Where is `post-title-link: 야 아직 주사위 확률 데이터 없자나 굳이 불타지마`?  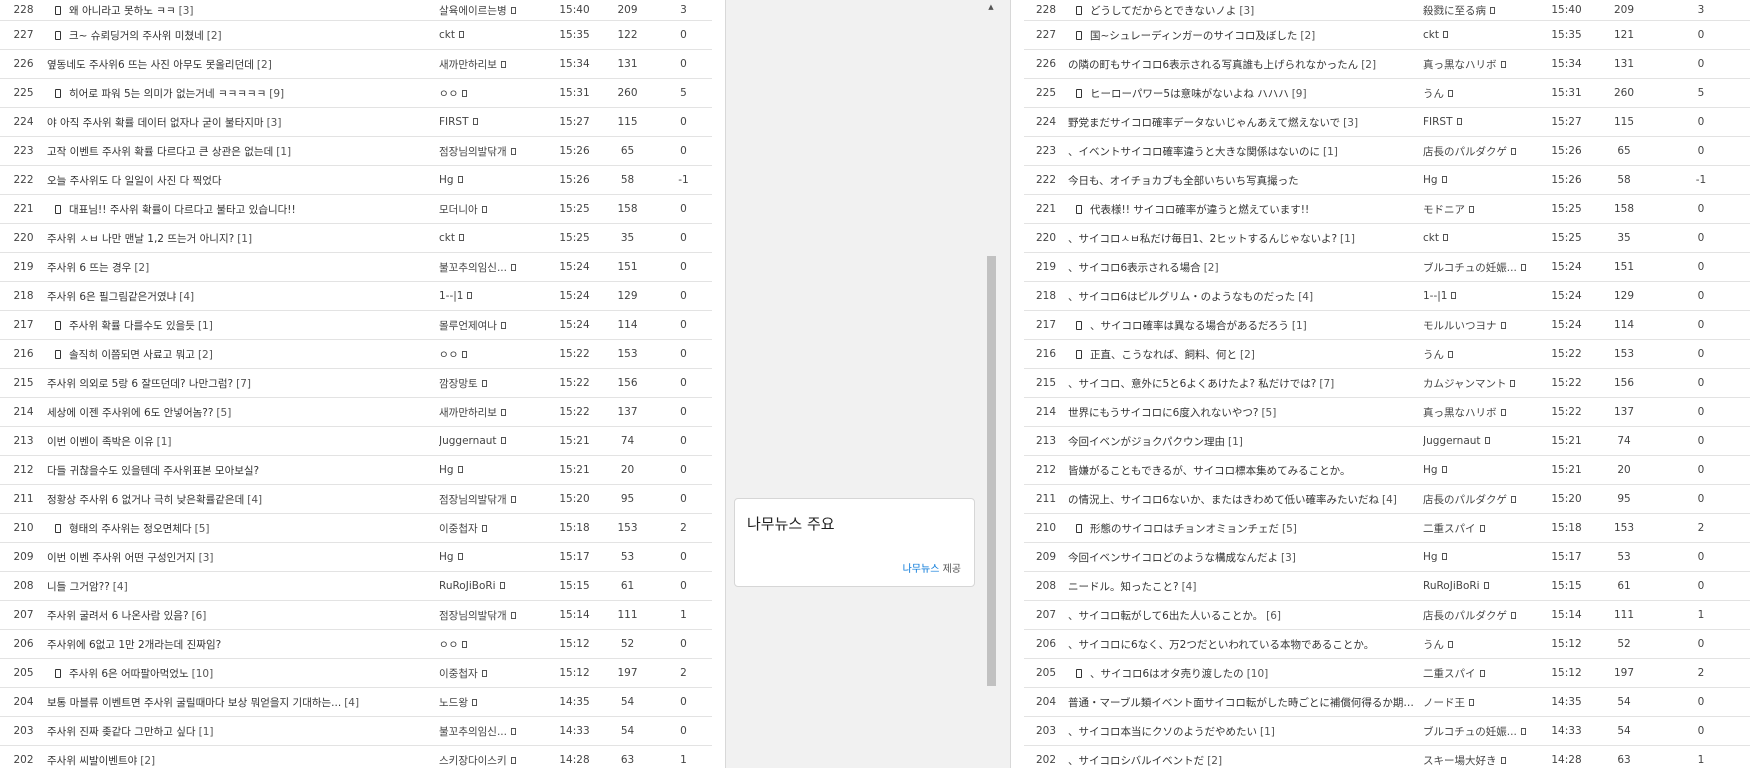
post-title-link: 야 아직 주사위 확률 데이터 없자나 굳이 불타지마 is located at coordinates (155, 123).